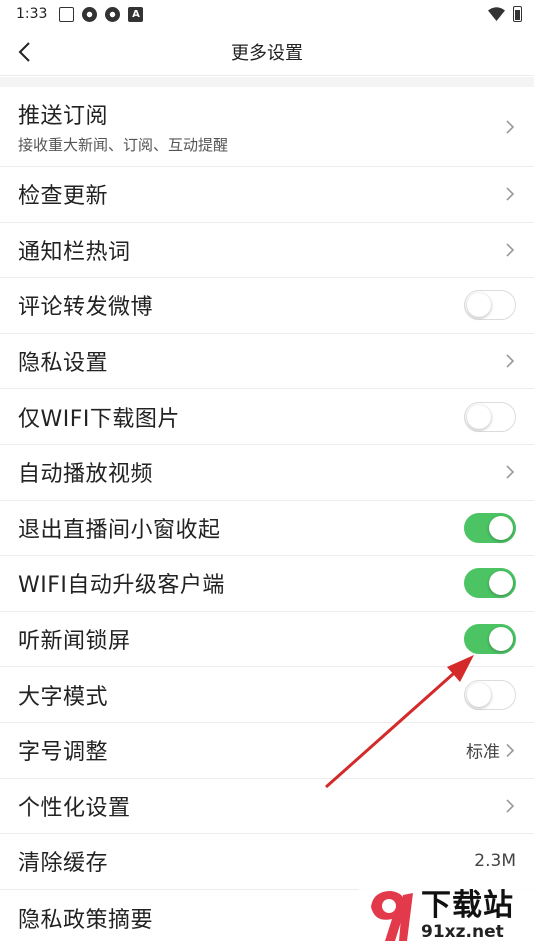 The width and height of the screenshot is (534, 950). I want to click on section-gap, so click(267, 82).